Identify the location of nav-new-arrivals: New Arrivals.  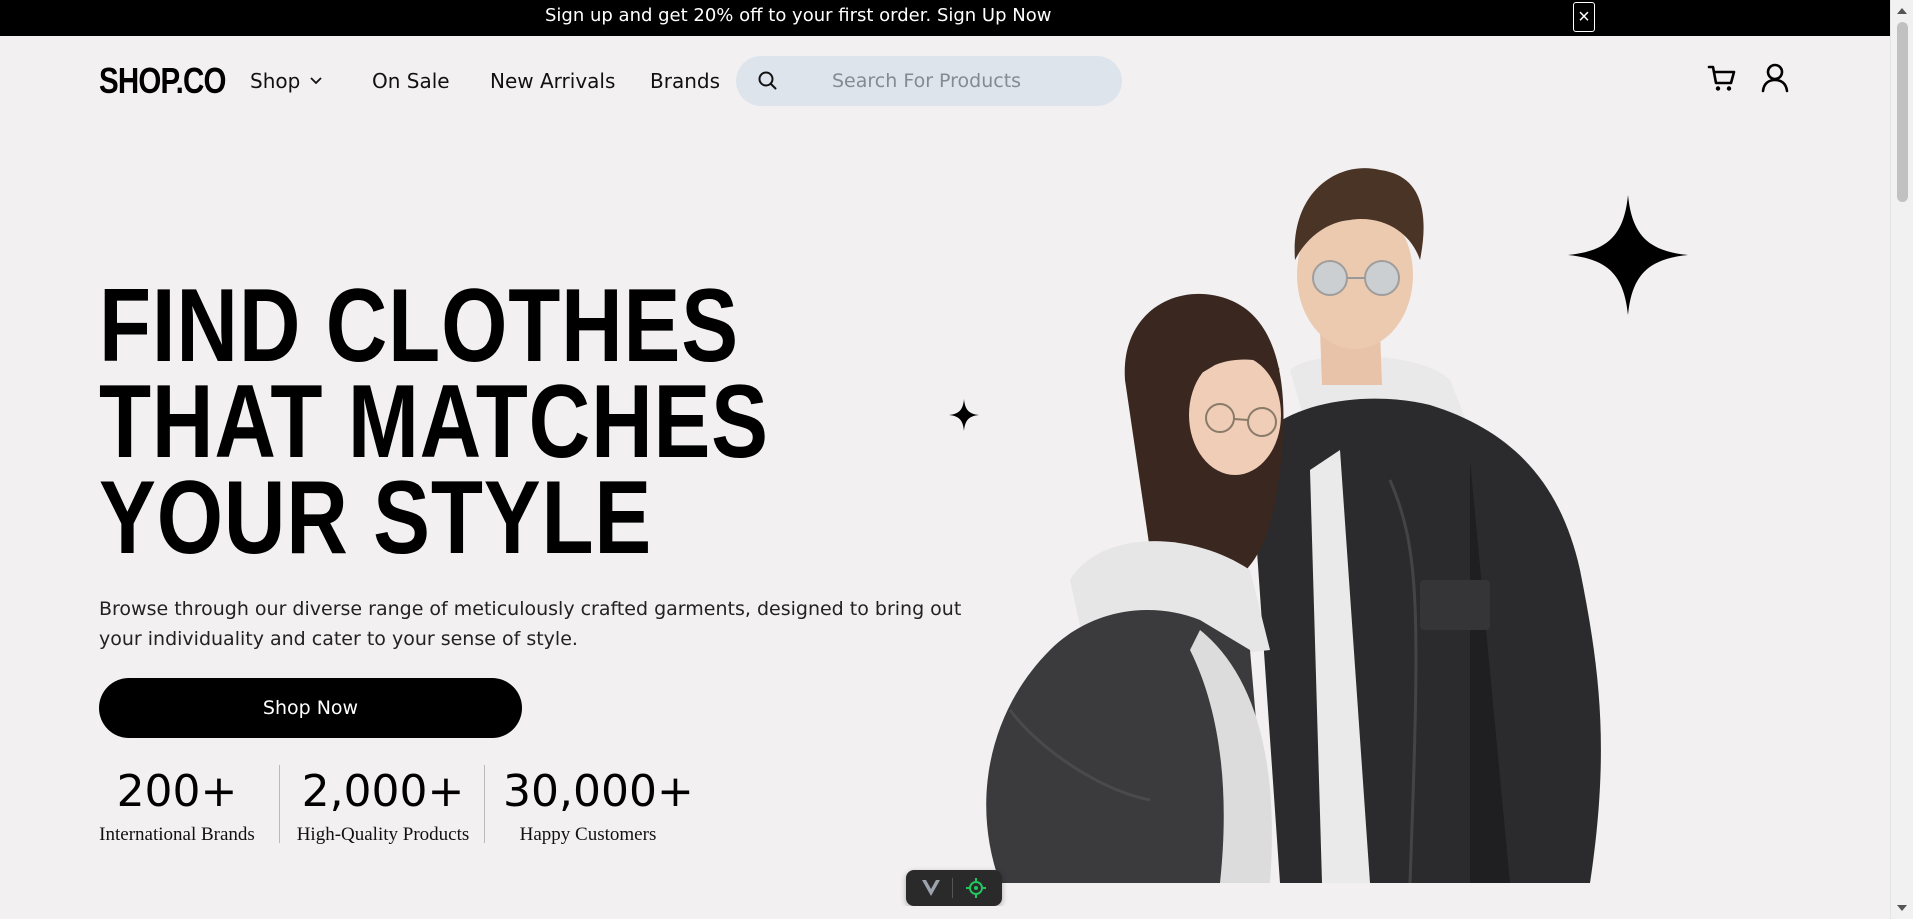
(552, 81).